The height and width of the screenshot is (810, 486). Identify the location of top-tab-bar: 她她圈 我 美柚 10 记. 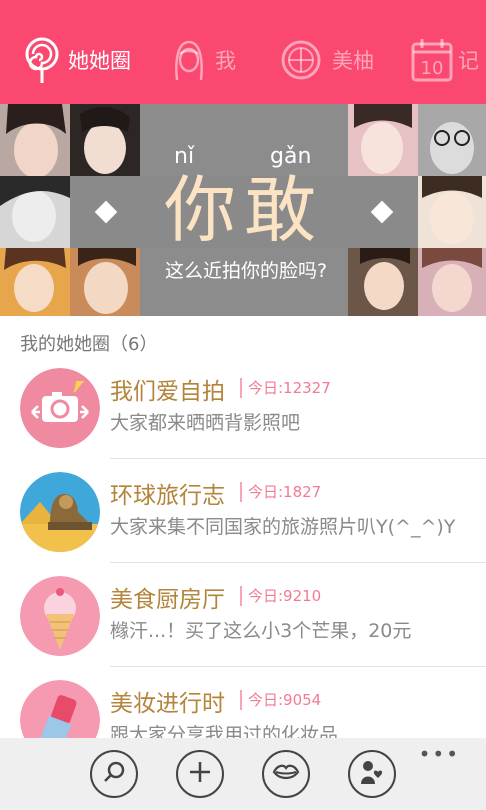
(243, 52).